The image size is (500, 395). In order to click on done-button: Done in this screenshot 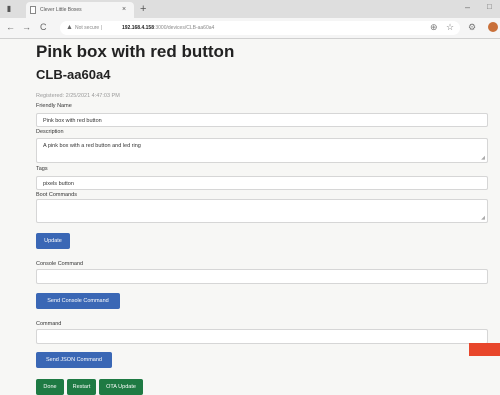, I will do `click(50, 387)`.